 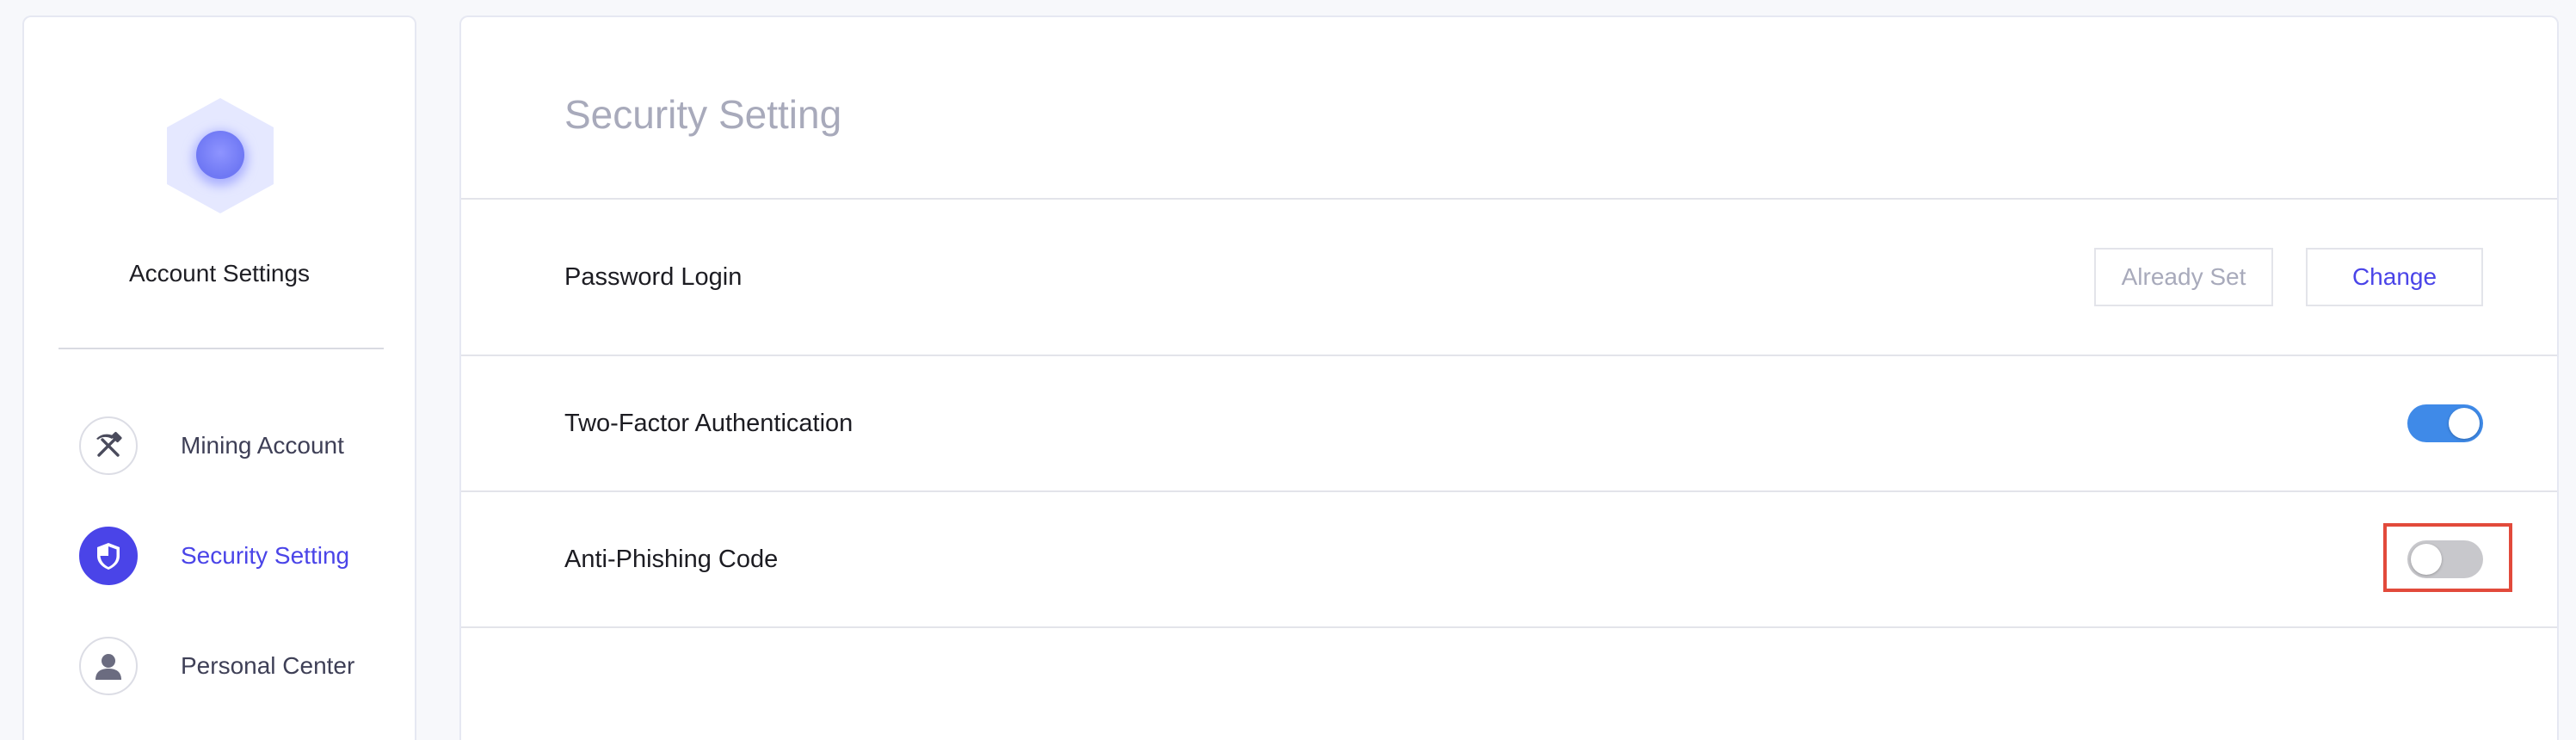 What do you see at coordinates (219, 273) in the screenshot?
I see `account-settings-title: Account Settings` at bounding box center [219, 273].